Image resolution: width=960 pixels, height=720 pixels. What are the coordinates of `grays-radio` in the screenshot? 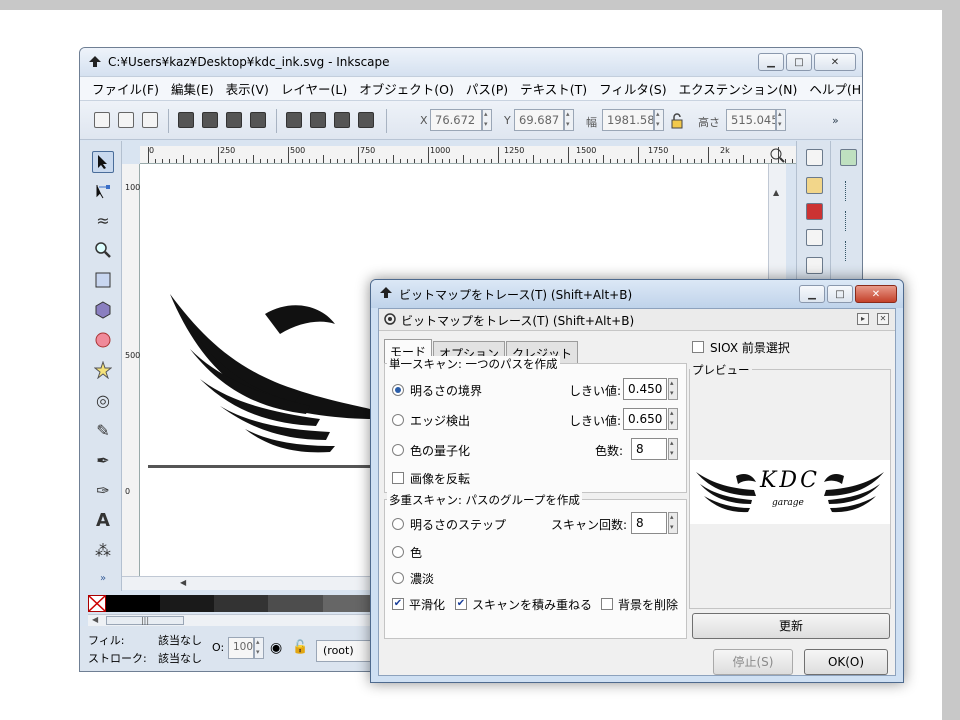 It's located at (398, 578).